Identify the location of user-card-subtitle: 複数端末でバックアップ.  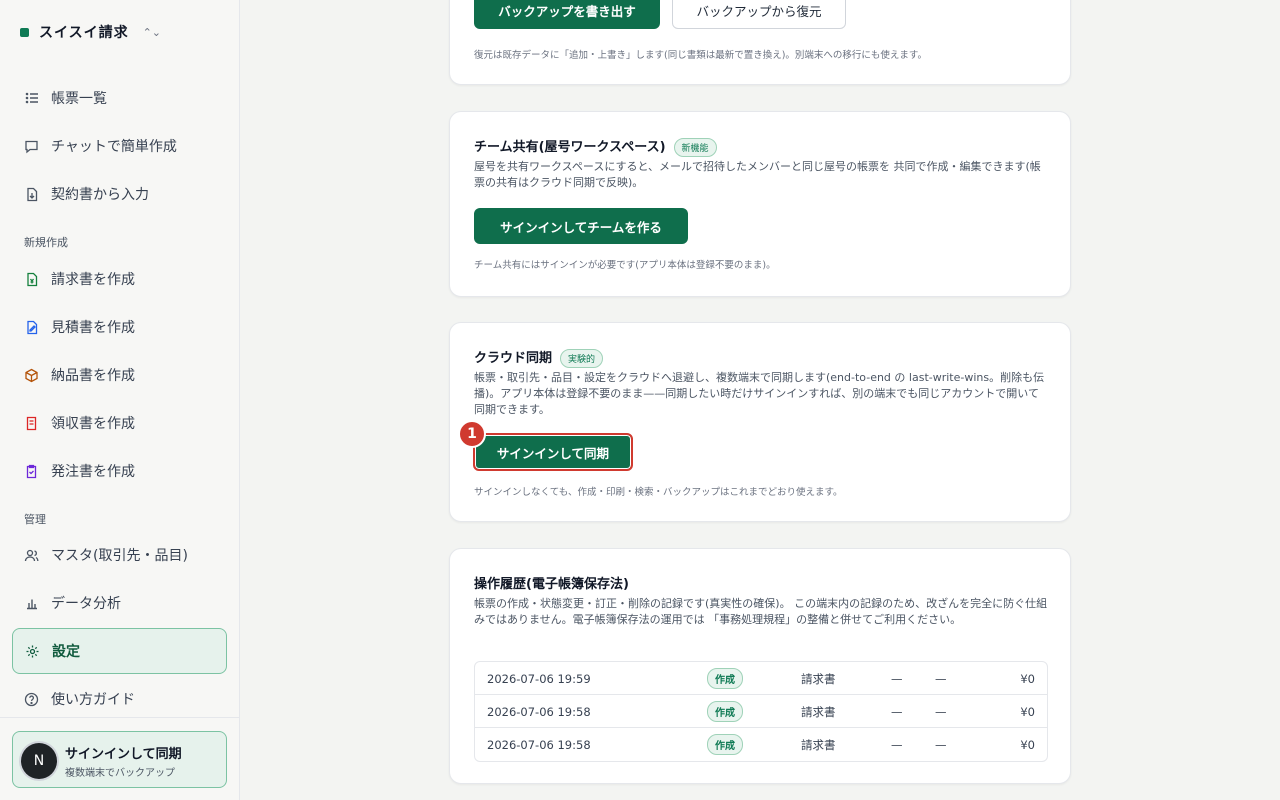
(120, 773).